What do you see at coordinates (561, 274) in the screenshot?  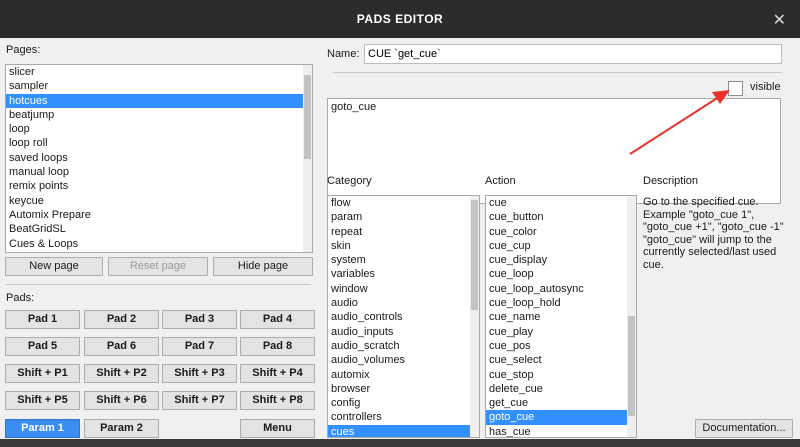 I see `action-list-item: cue_loop` at bounding box center [561, 274].